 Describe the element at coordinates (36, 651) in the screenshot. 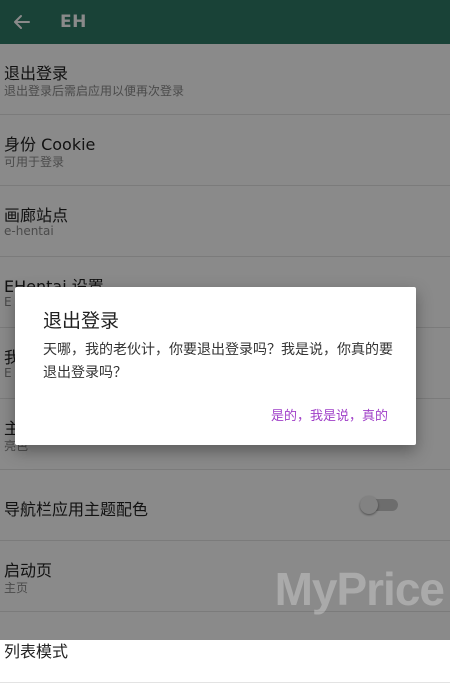

I see `setting-title: 列表模式` at that location.